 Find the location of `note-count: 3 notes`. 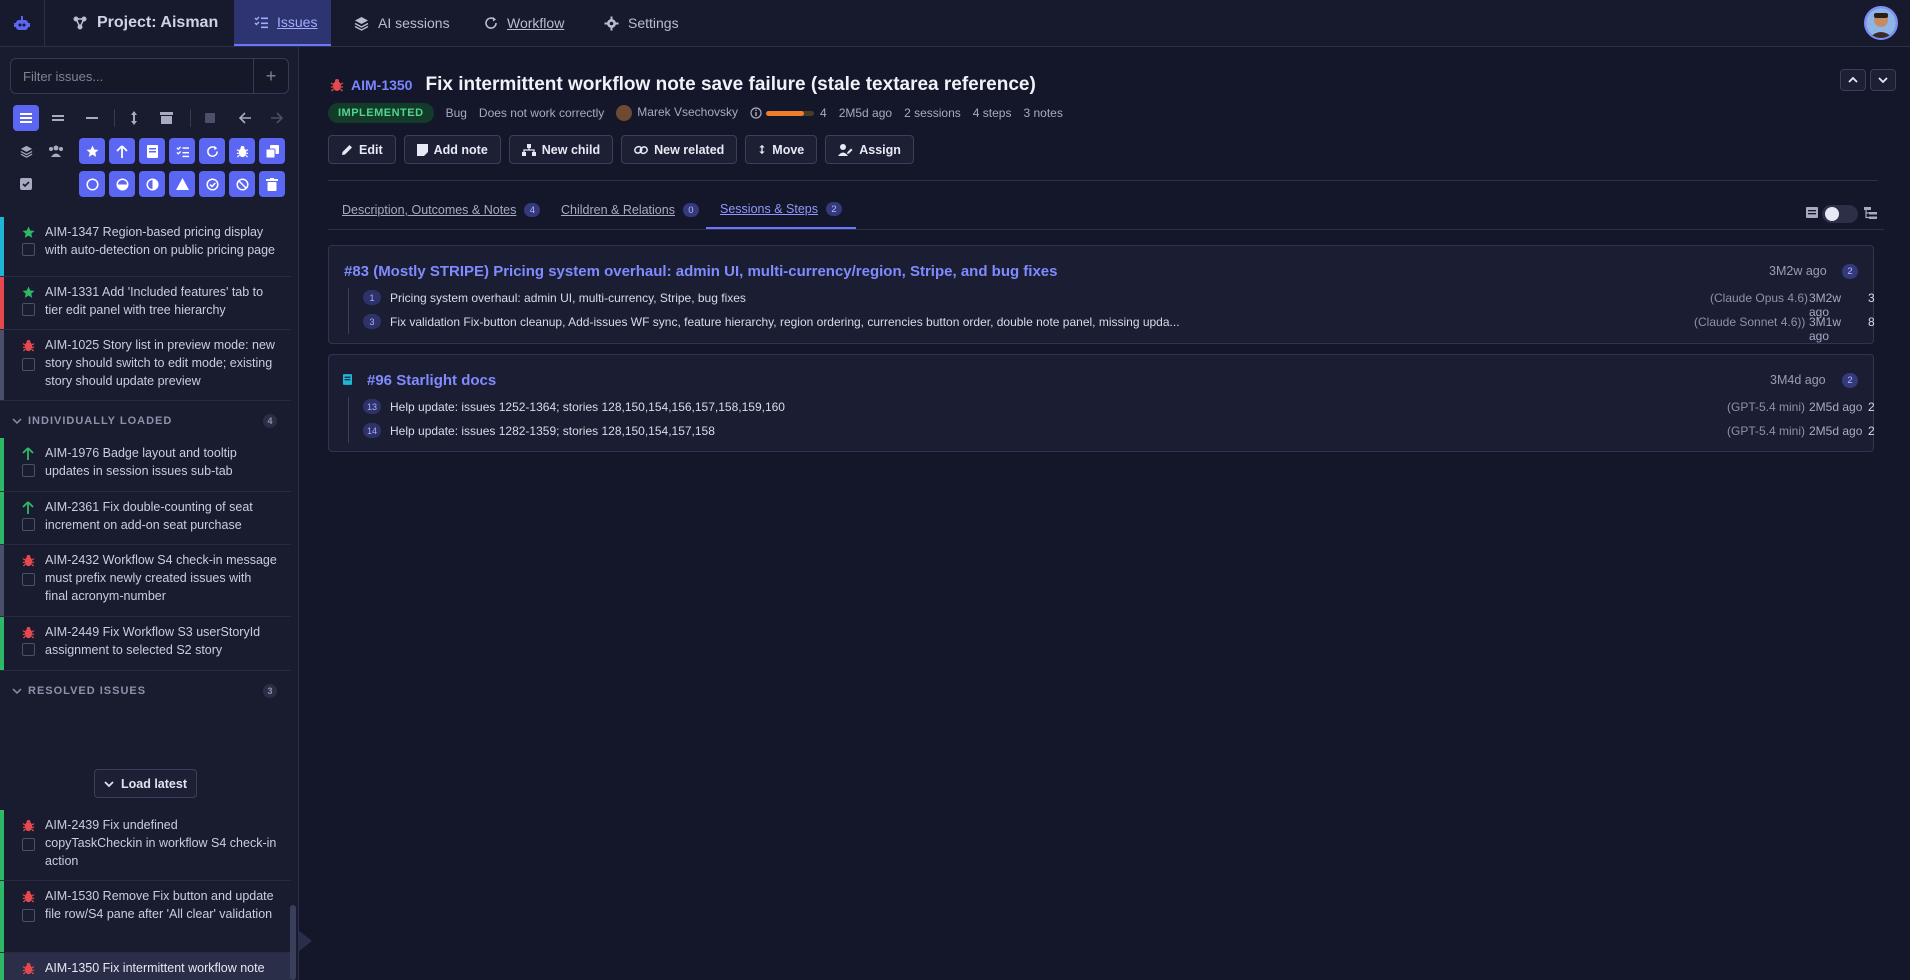

note-count: 3 notes is located at coordinates (1042, 113).